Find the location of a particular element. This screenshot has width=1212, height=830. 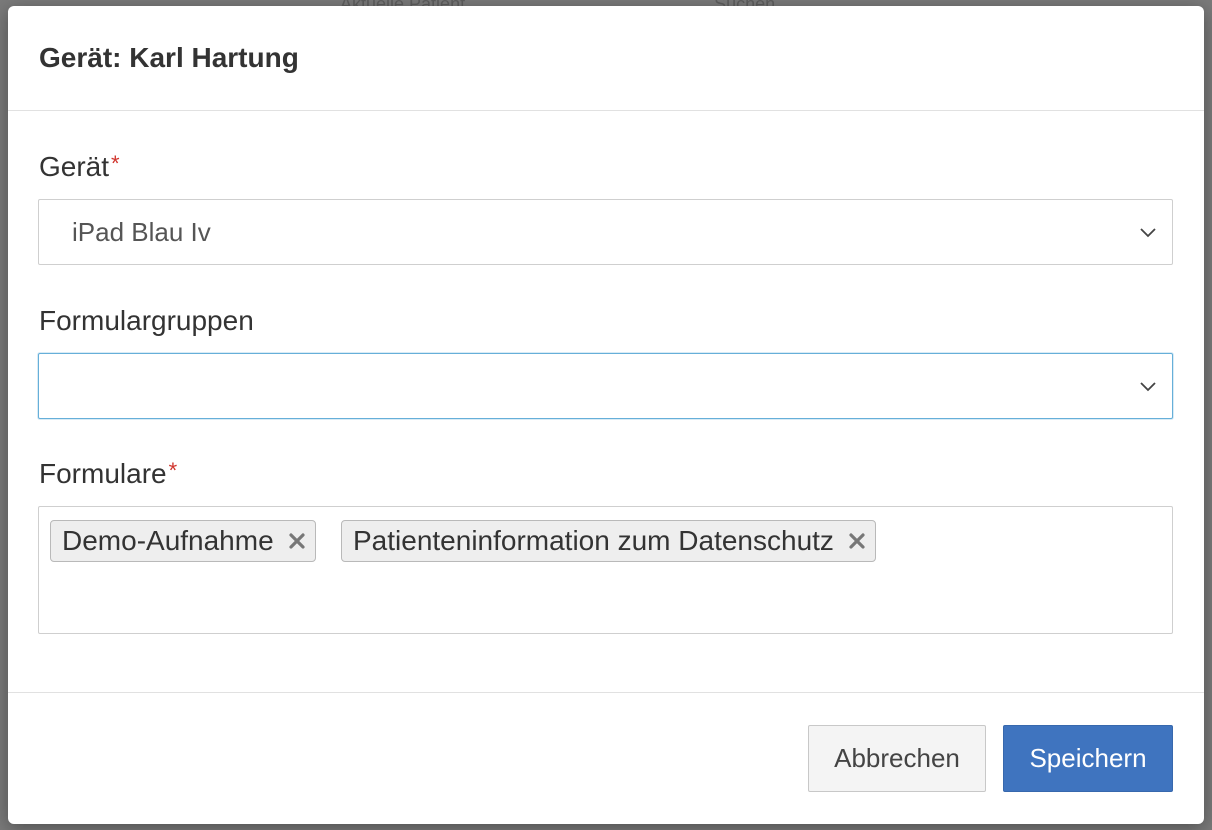

form-groups-label-text: Formulargruppen is located at coordinates (146, 320).